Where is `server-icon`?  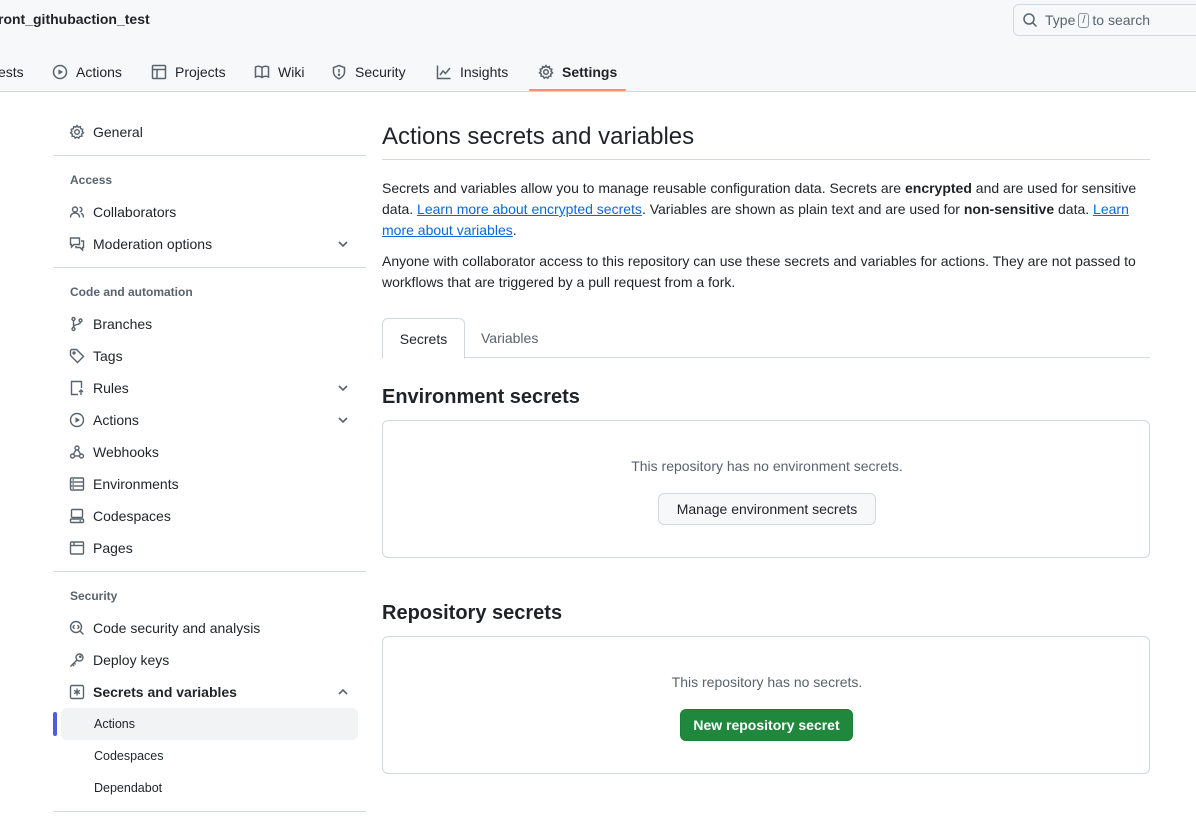
server-icon is located at coordinates (77, 484).